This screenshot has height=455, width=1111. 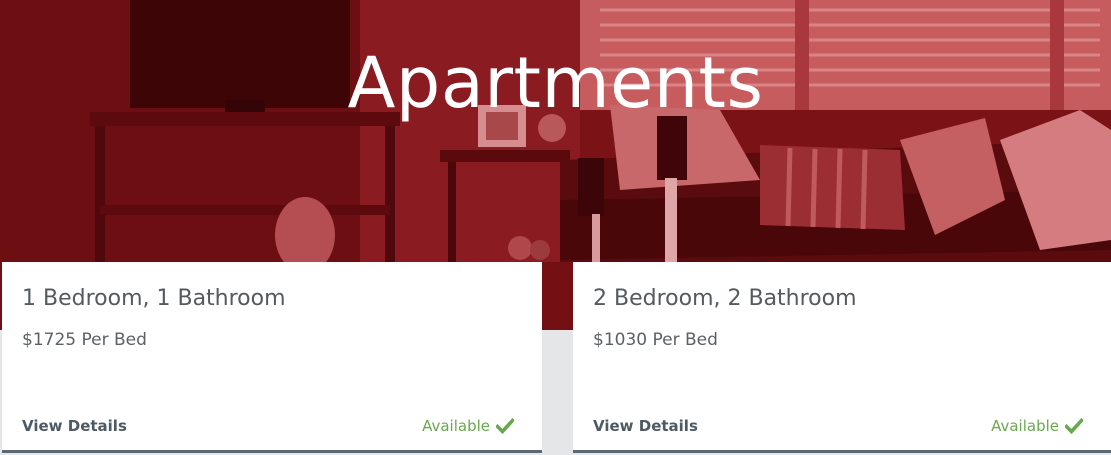 I want to click on apartment-title: 2 Bedroom, 2 Bathroom, so click(x=725, y=298).